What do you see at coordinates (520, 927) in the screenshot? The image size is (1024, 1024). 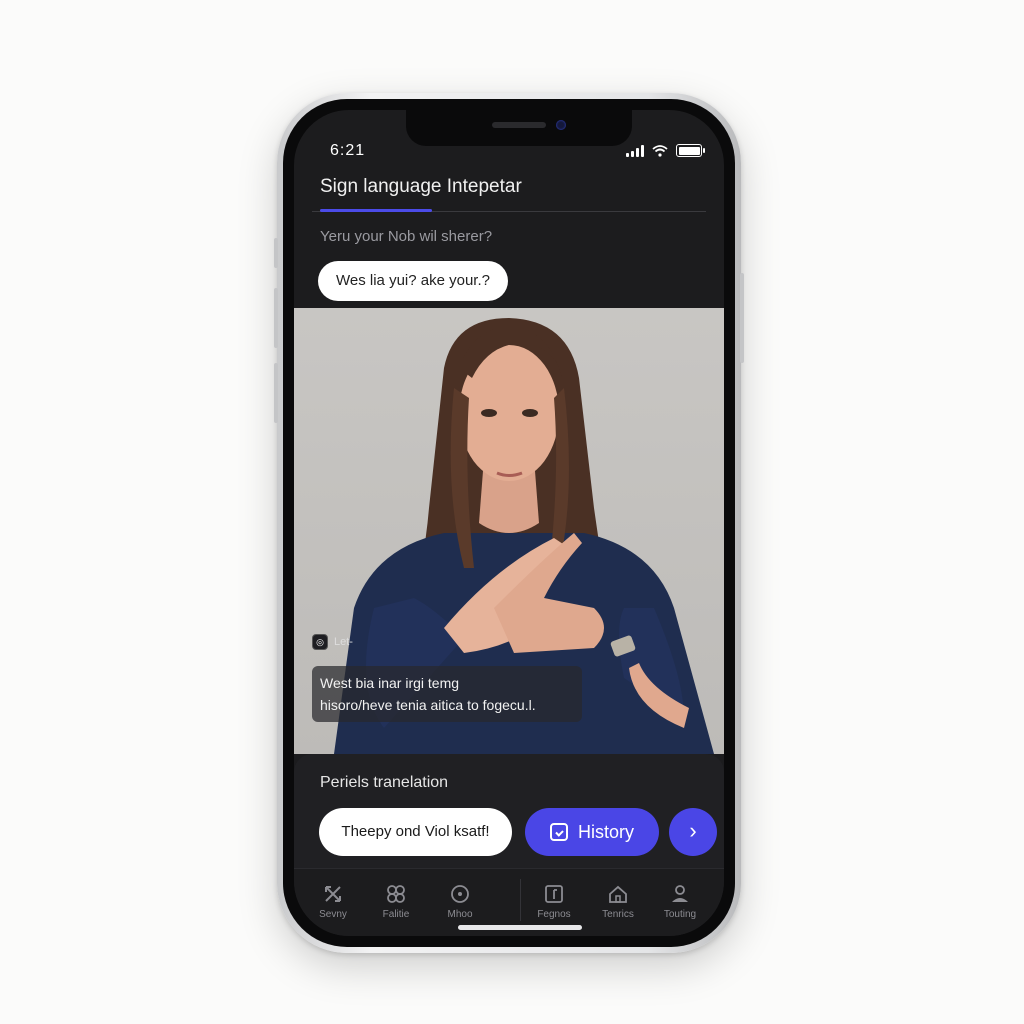 I see `home-indicator` at bounding box center [520, 927].